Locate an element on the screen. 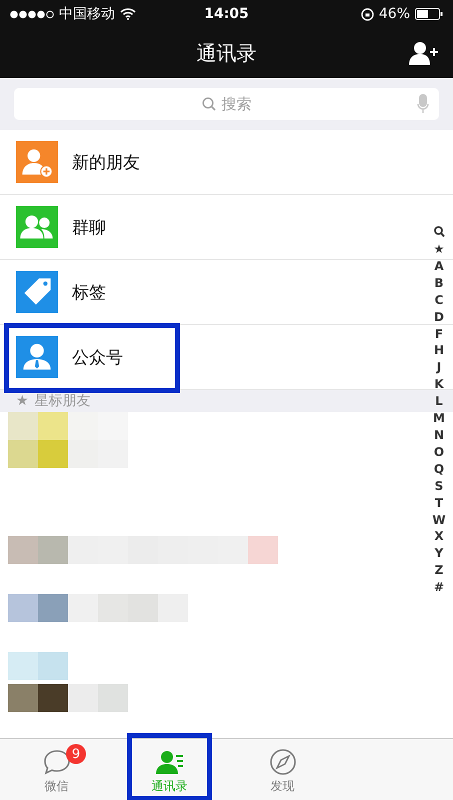 The image size is (453, 800). add-contact-button is located at coordinates (424, 53).